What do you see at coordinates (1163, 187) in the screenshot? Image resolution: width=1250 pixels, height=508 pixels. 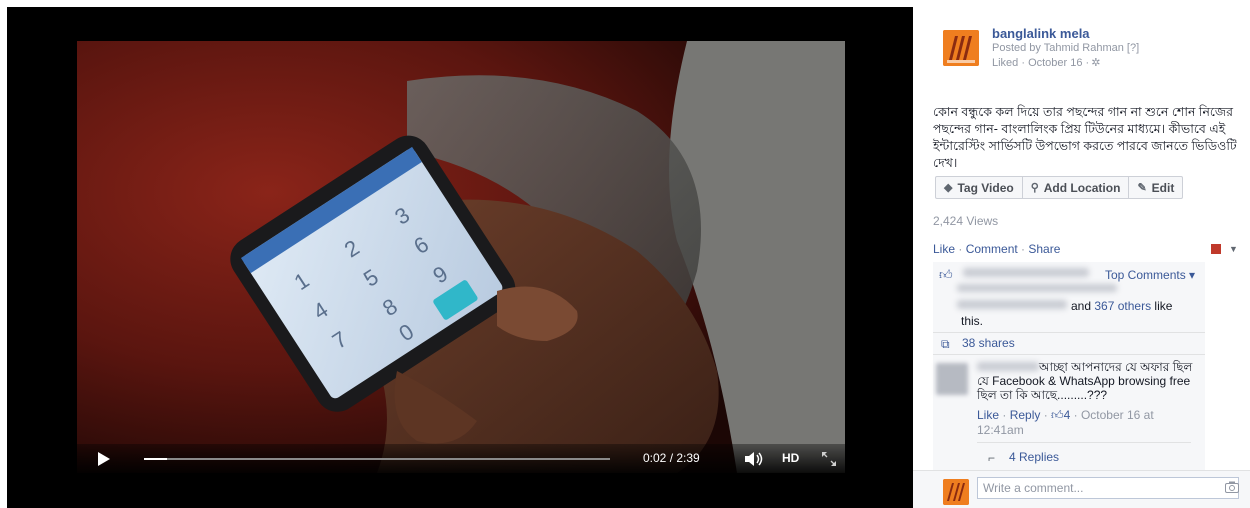 I see `edit-label: Edit` at bounding box center [1163, 187].